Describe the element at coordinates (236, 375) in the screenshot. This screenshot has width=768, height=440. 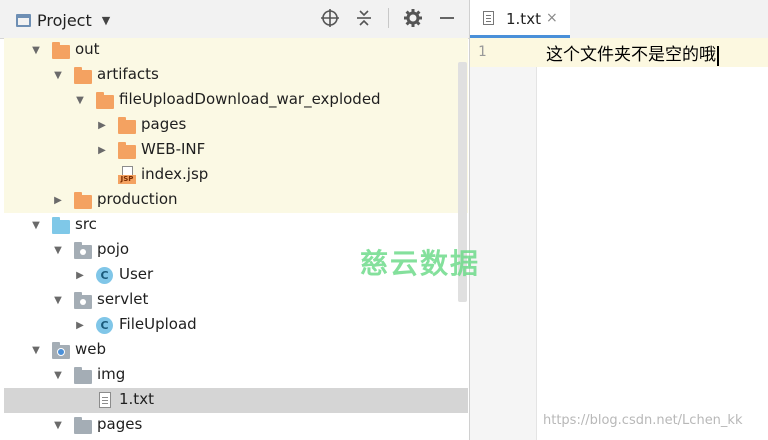
I see `tree-row: ▼ img` at that location.